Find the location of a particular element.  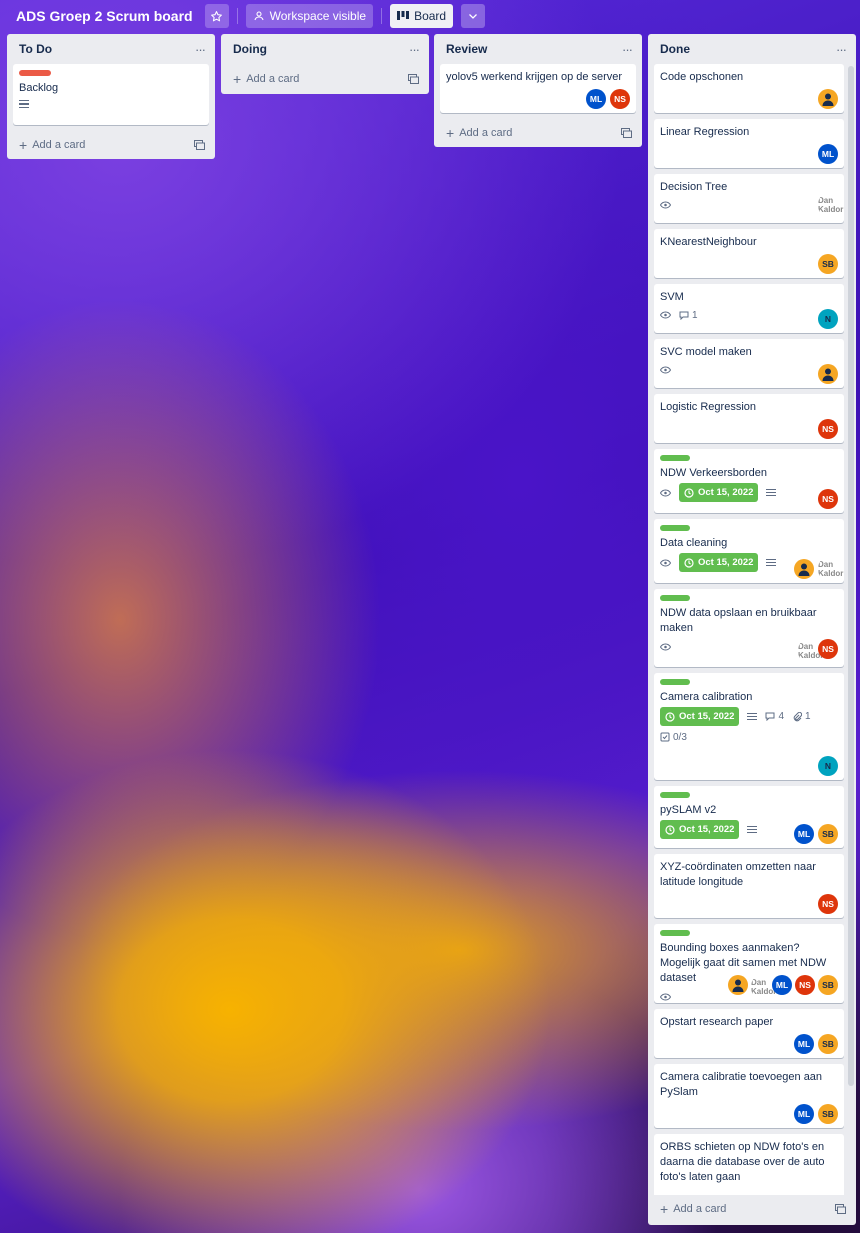

board-view-button: Board is located at coordinates (422, 16).